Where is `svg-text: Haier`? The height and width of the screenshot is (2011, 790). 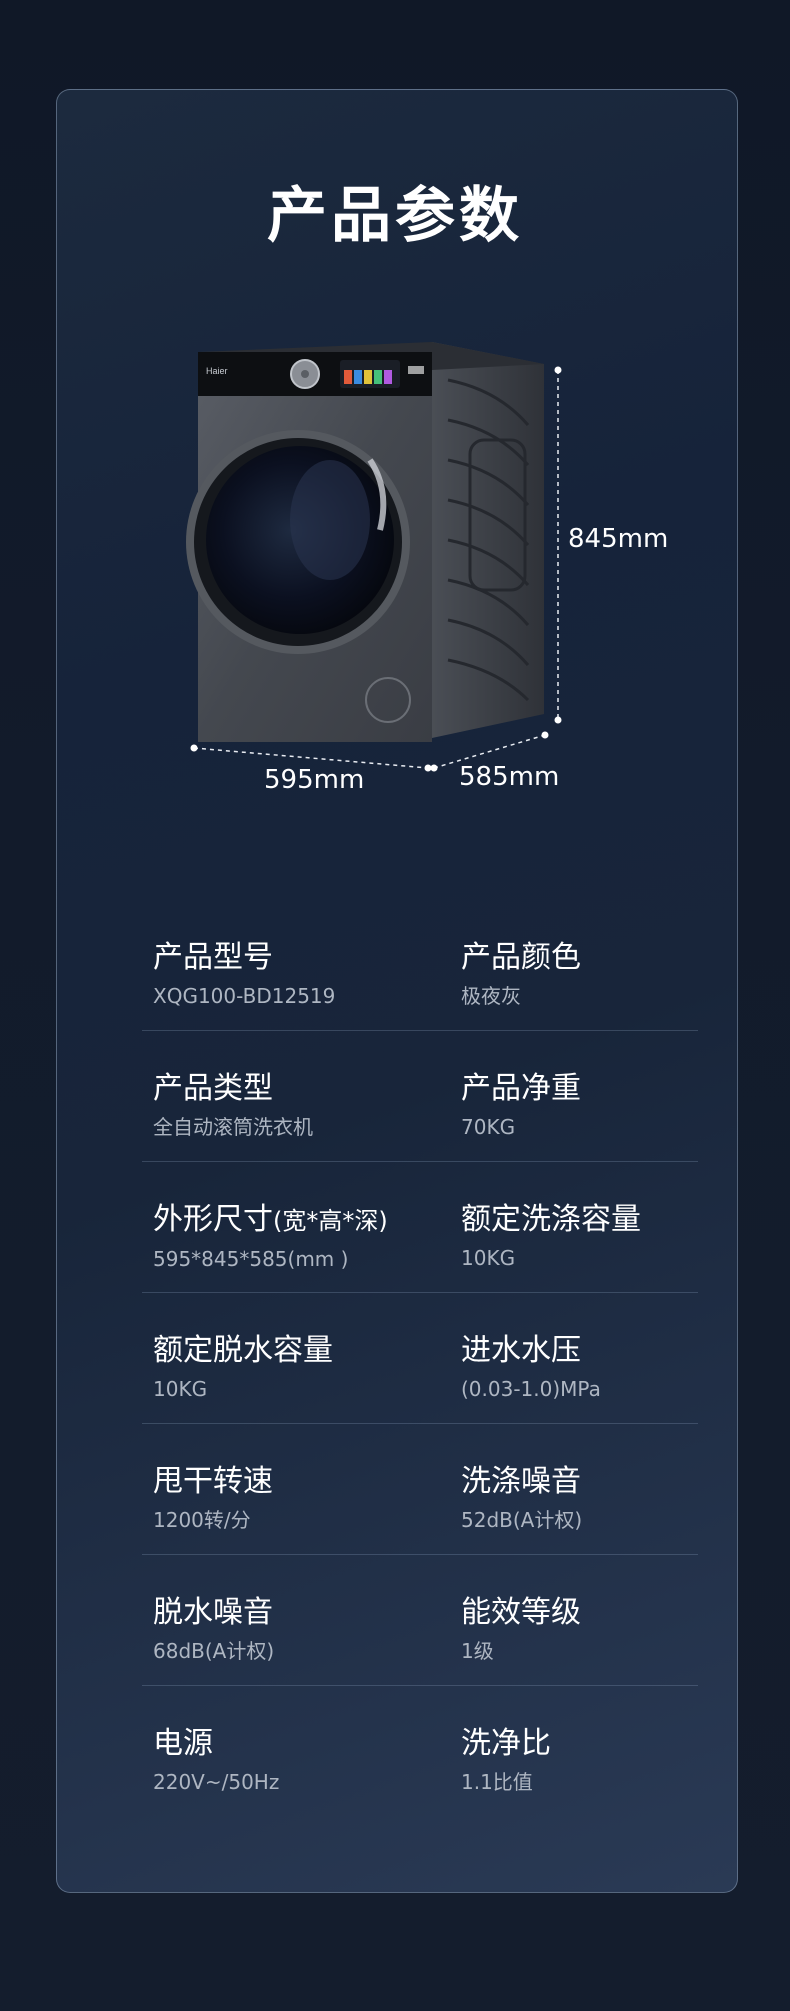
svg-text: Haier is located at coordinates (217, 371).